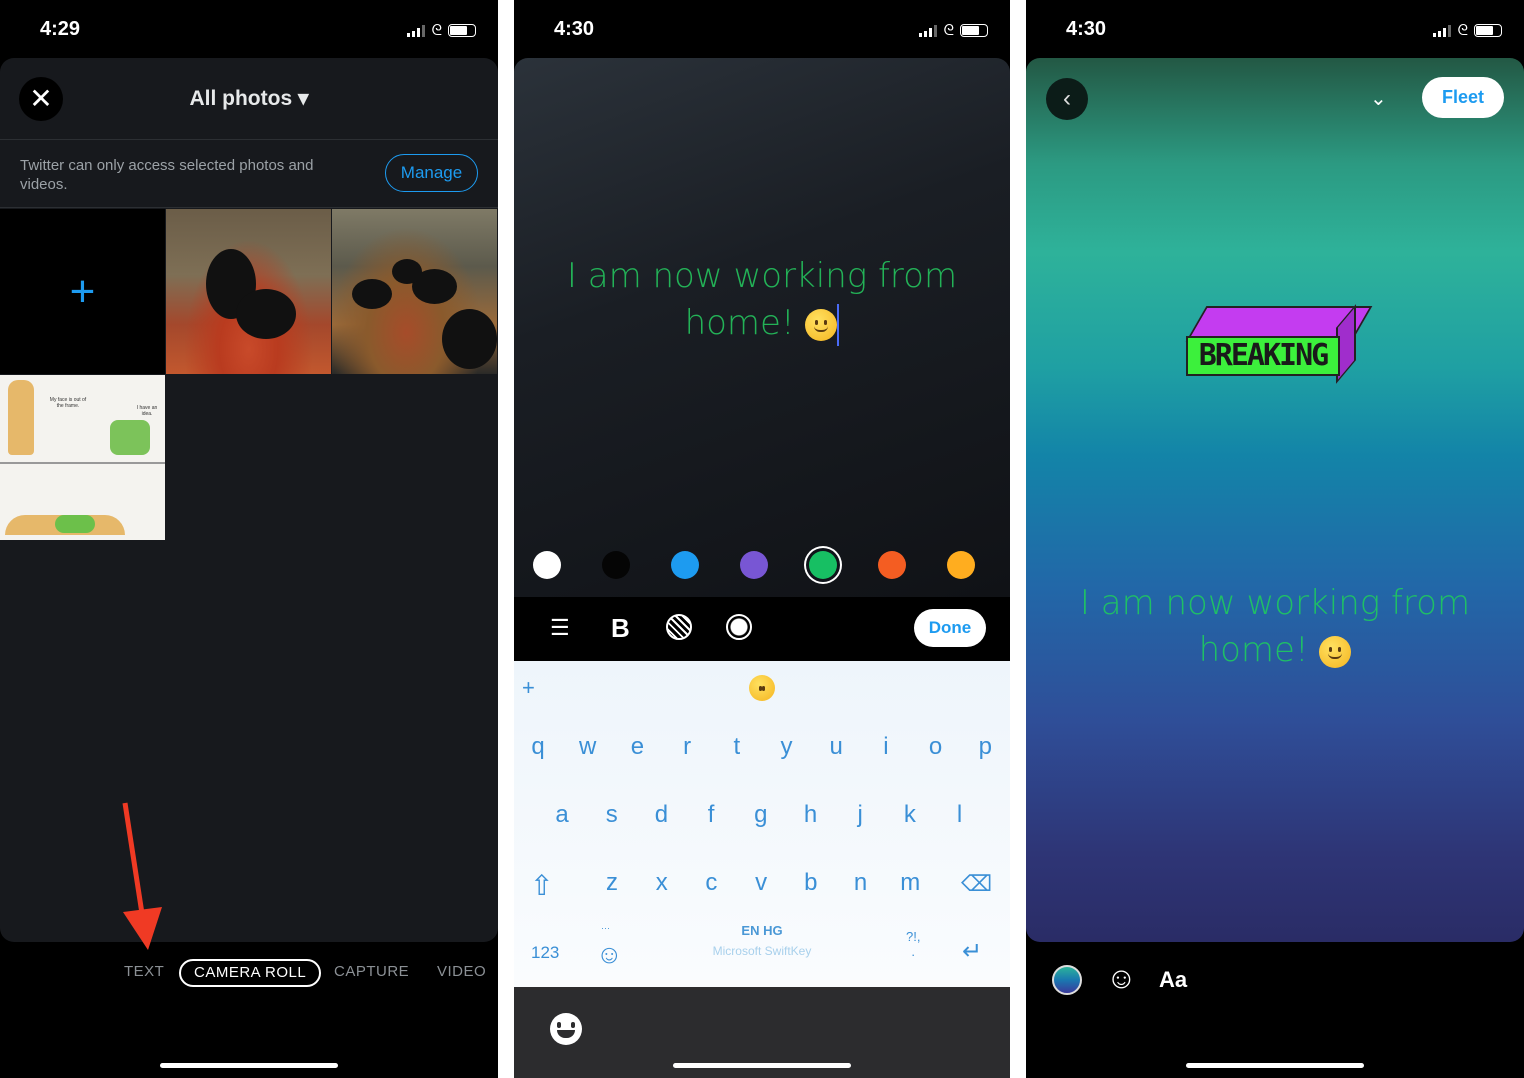  What do you see at coordinates (605, 928) in the screenshot?
I see `ellipsis: ···` at bounding box center [605, 928].